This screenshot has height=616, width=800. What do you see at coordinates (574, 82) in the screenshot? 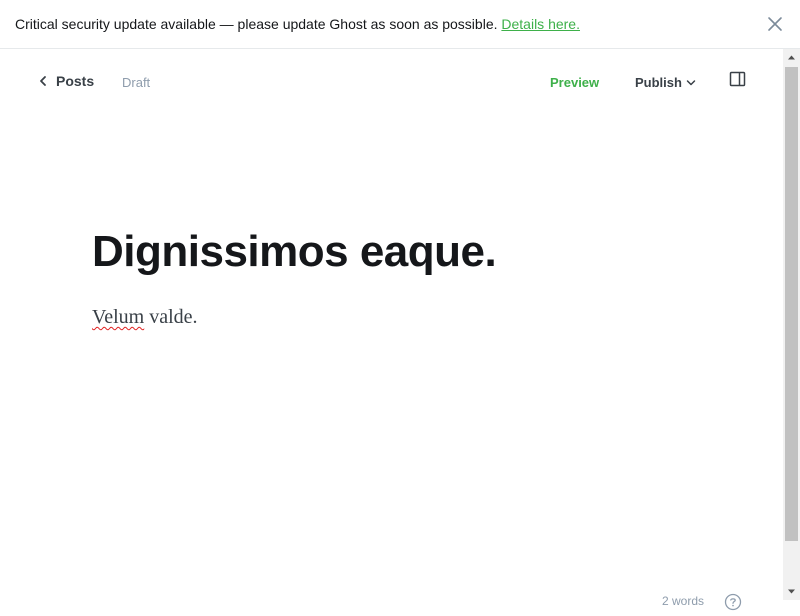
I see `preview-button: Preview` at bounding box center [574, 82].